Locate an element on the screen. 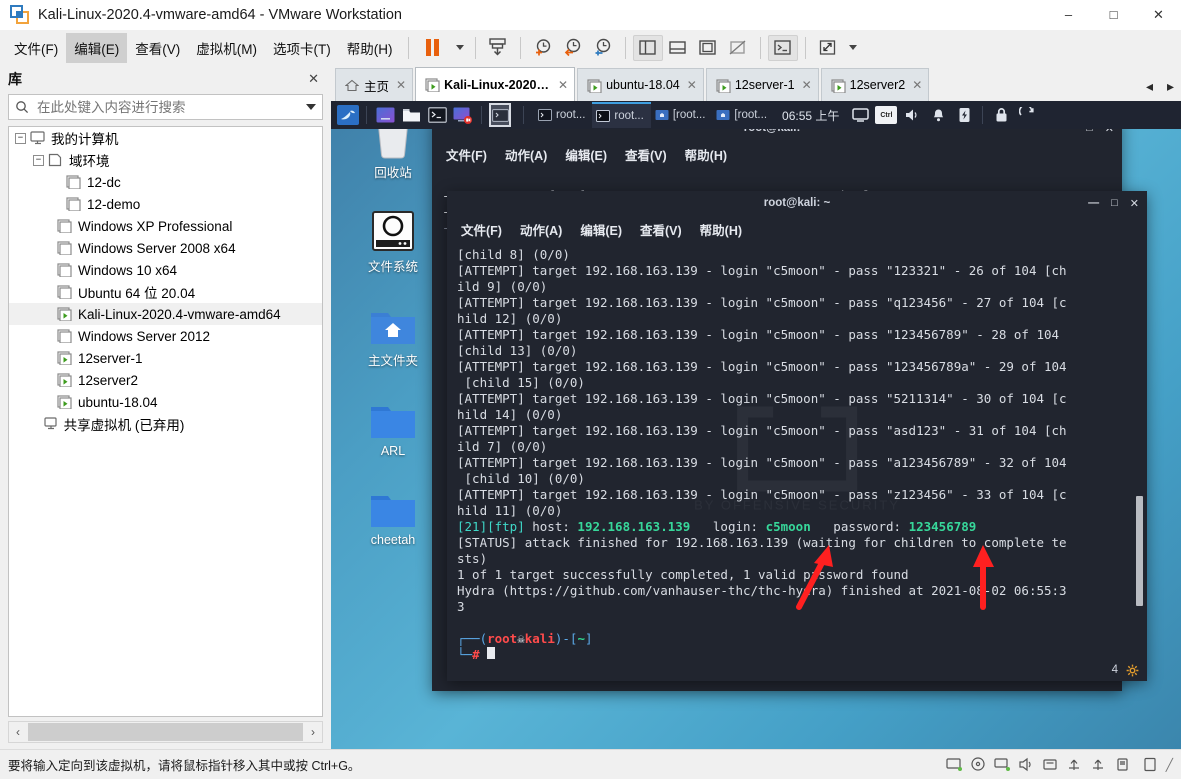 This screenshot has width=1181, height=779. library-tree-item: Kali-Linux-2020.4-vmware-amd64 is located at coordinates (165, 314).